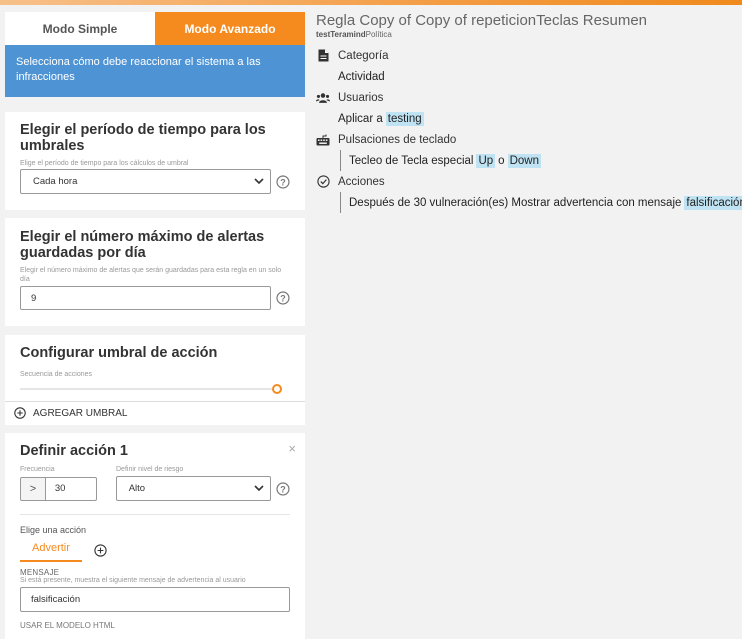  What do you see at coordinates (529, 139) in the screenshot?
I see `summary-keystrokes-header: Pulsaciones de teclado` at bounding box center [529, 139].